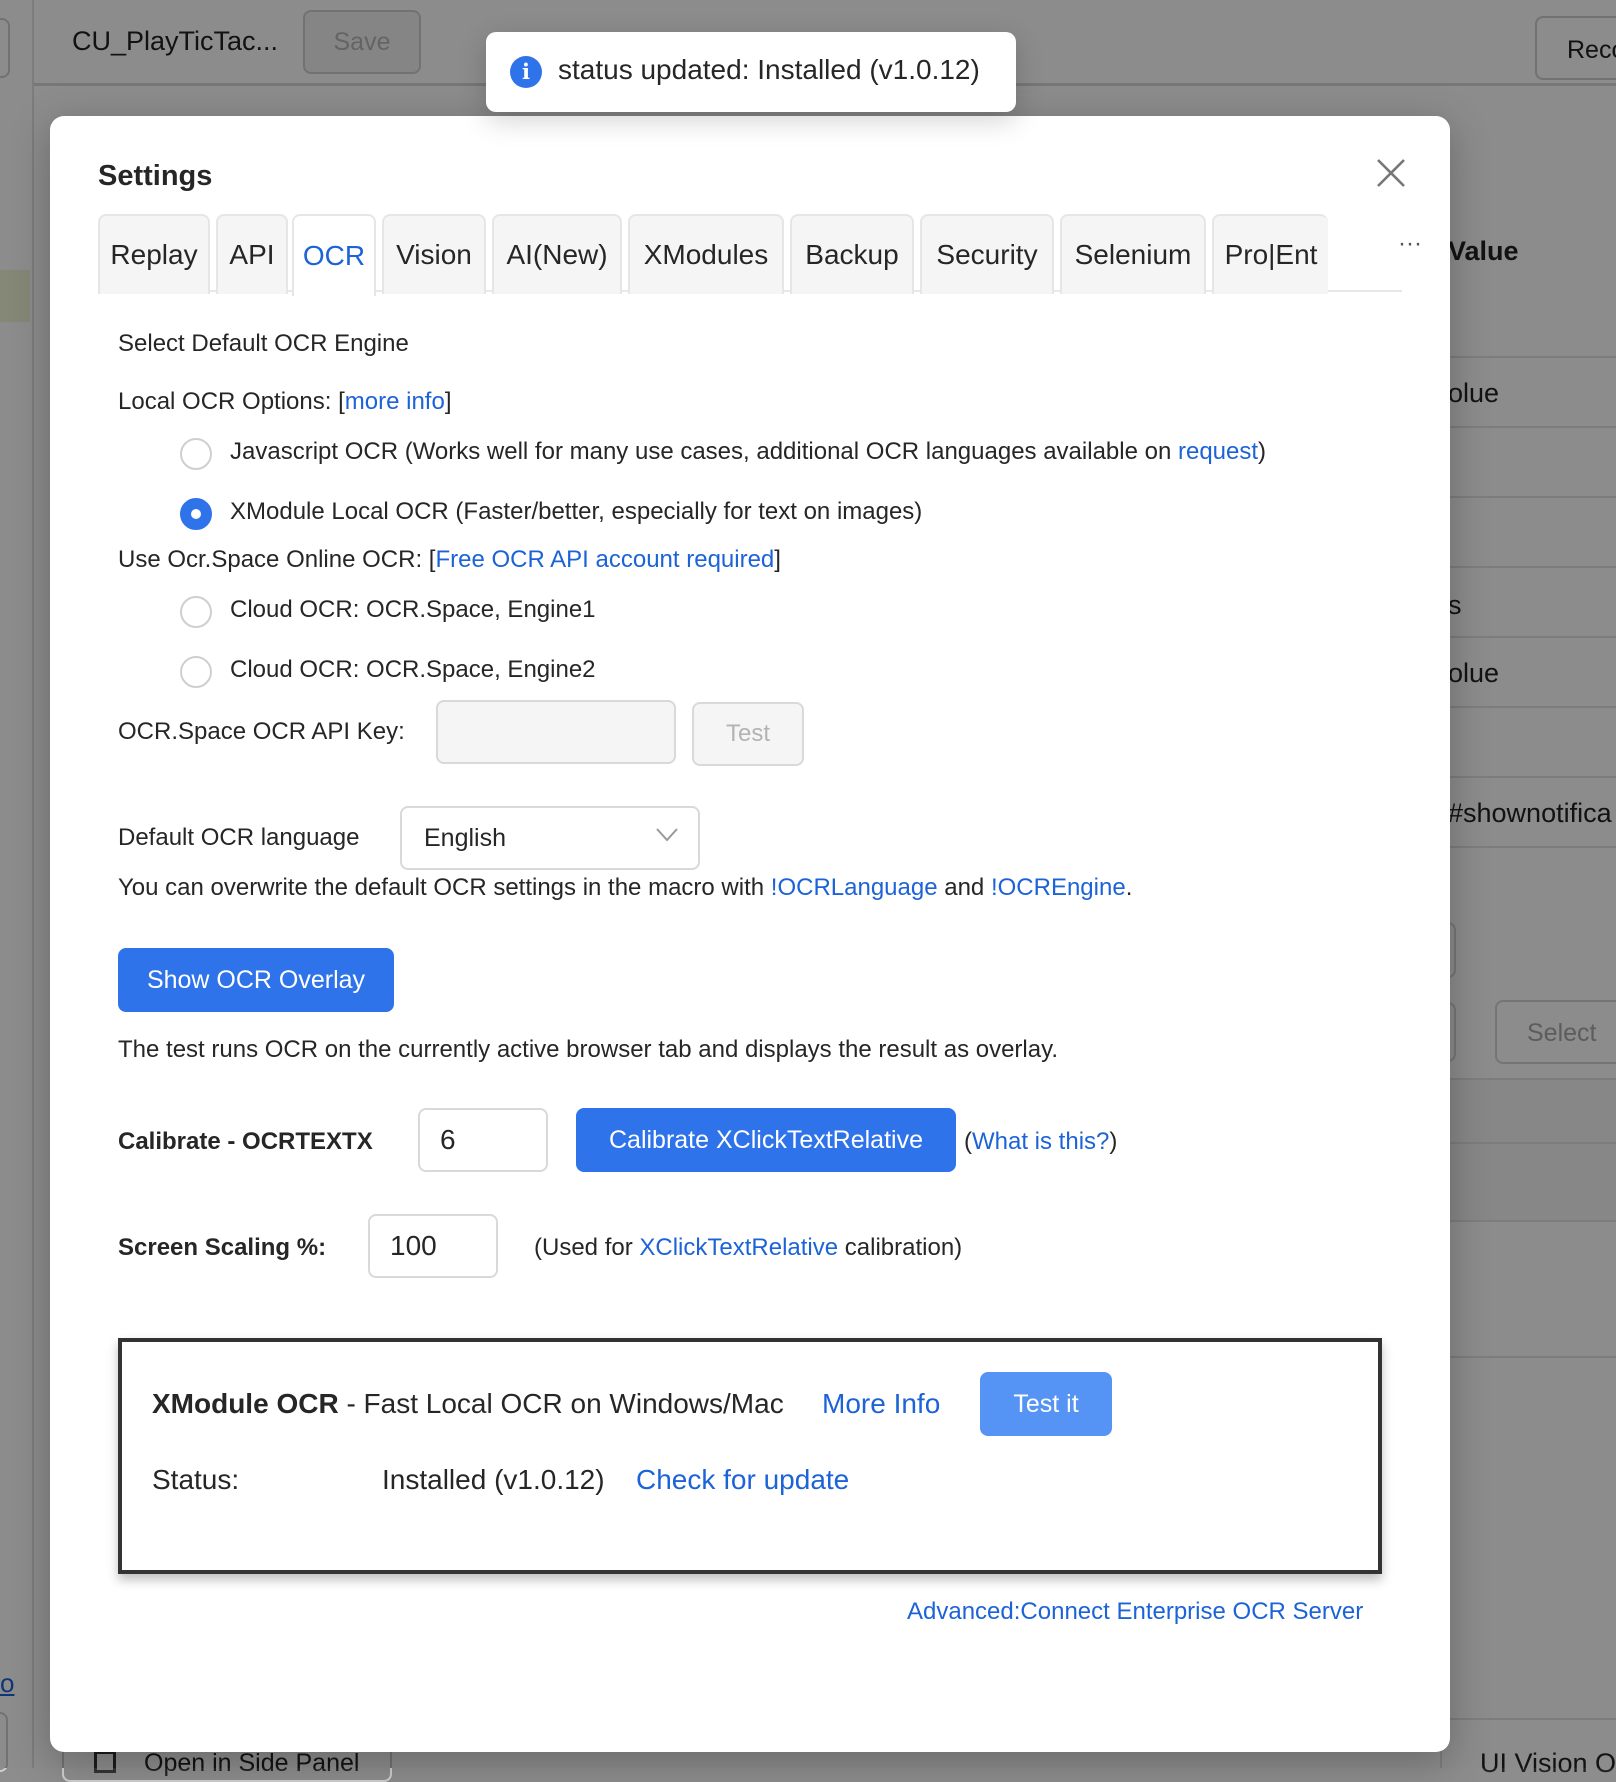 The width and height of the screenshot is (1616, 1782). I want to click on api-key-input, so click(556, 732).